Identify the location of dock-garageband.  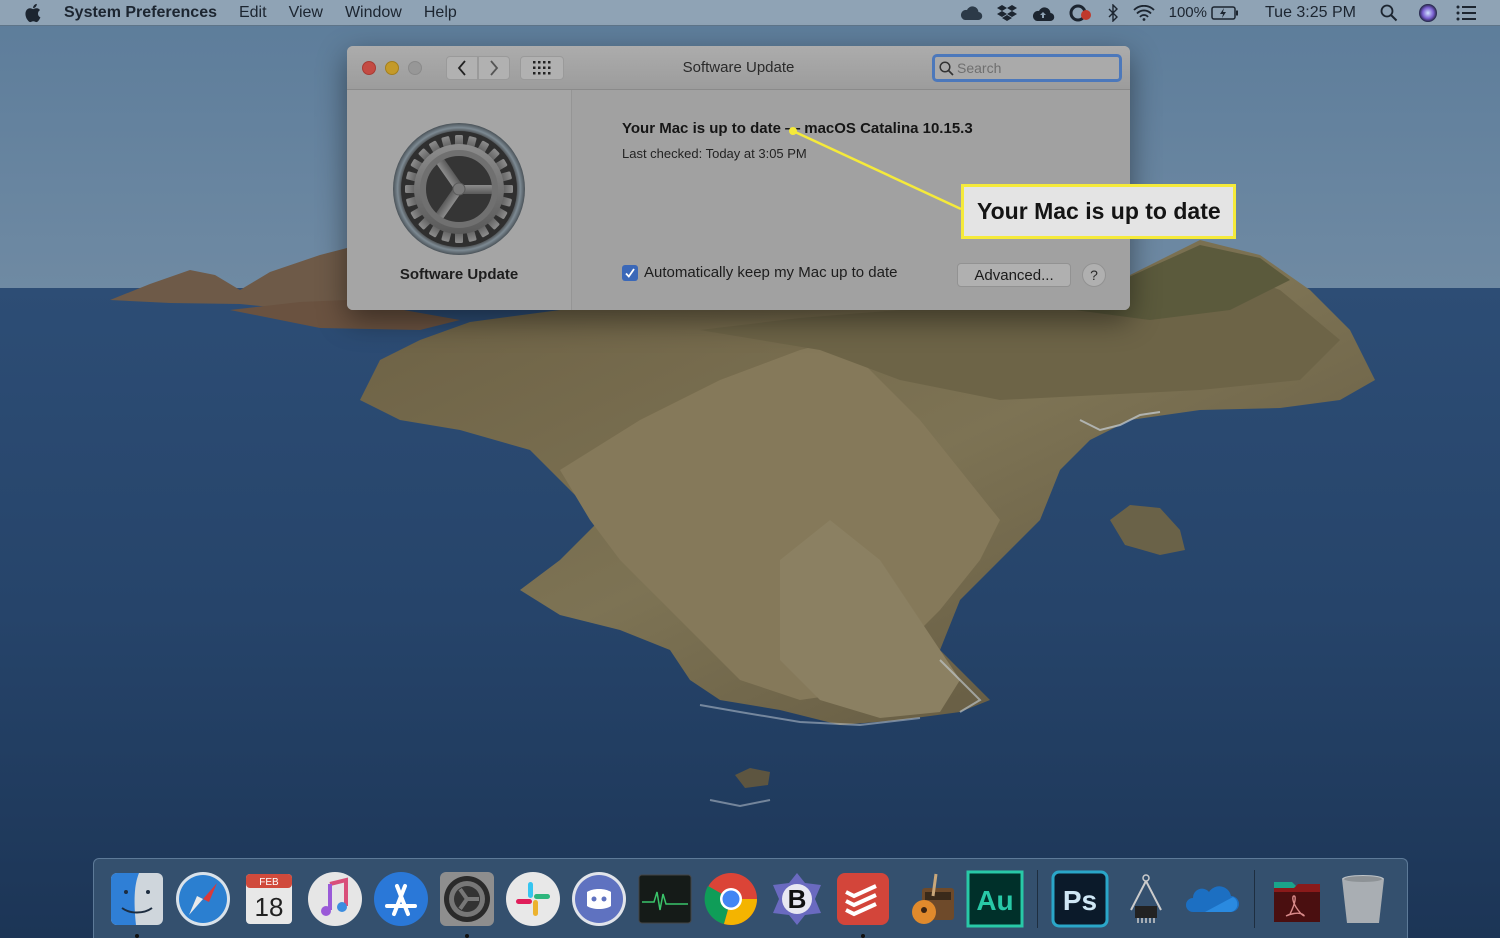
(929, 899).